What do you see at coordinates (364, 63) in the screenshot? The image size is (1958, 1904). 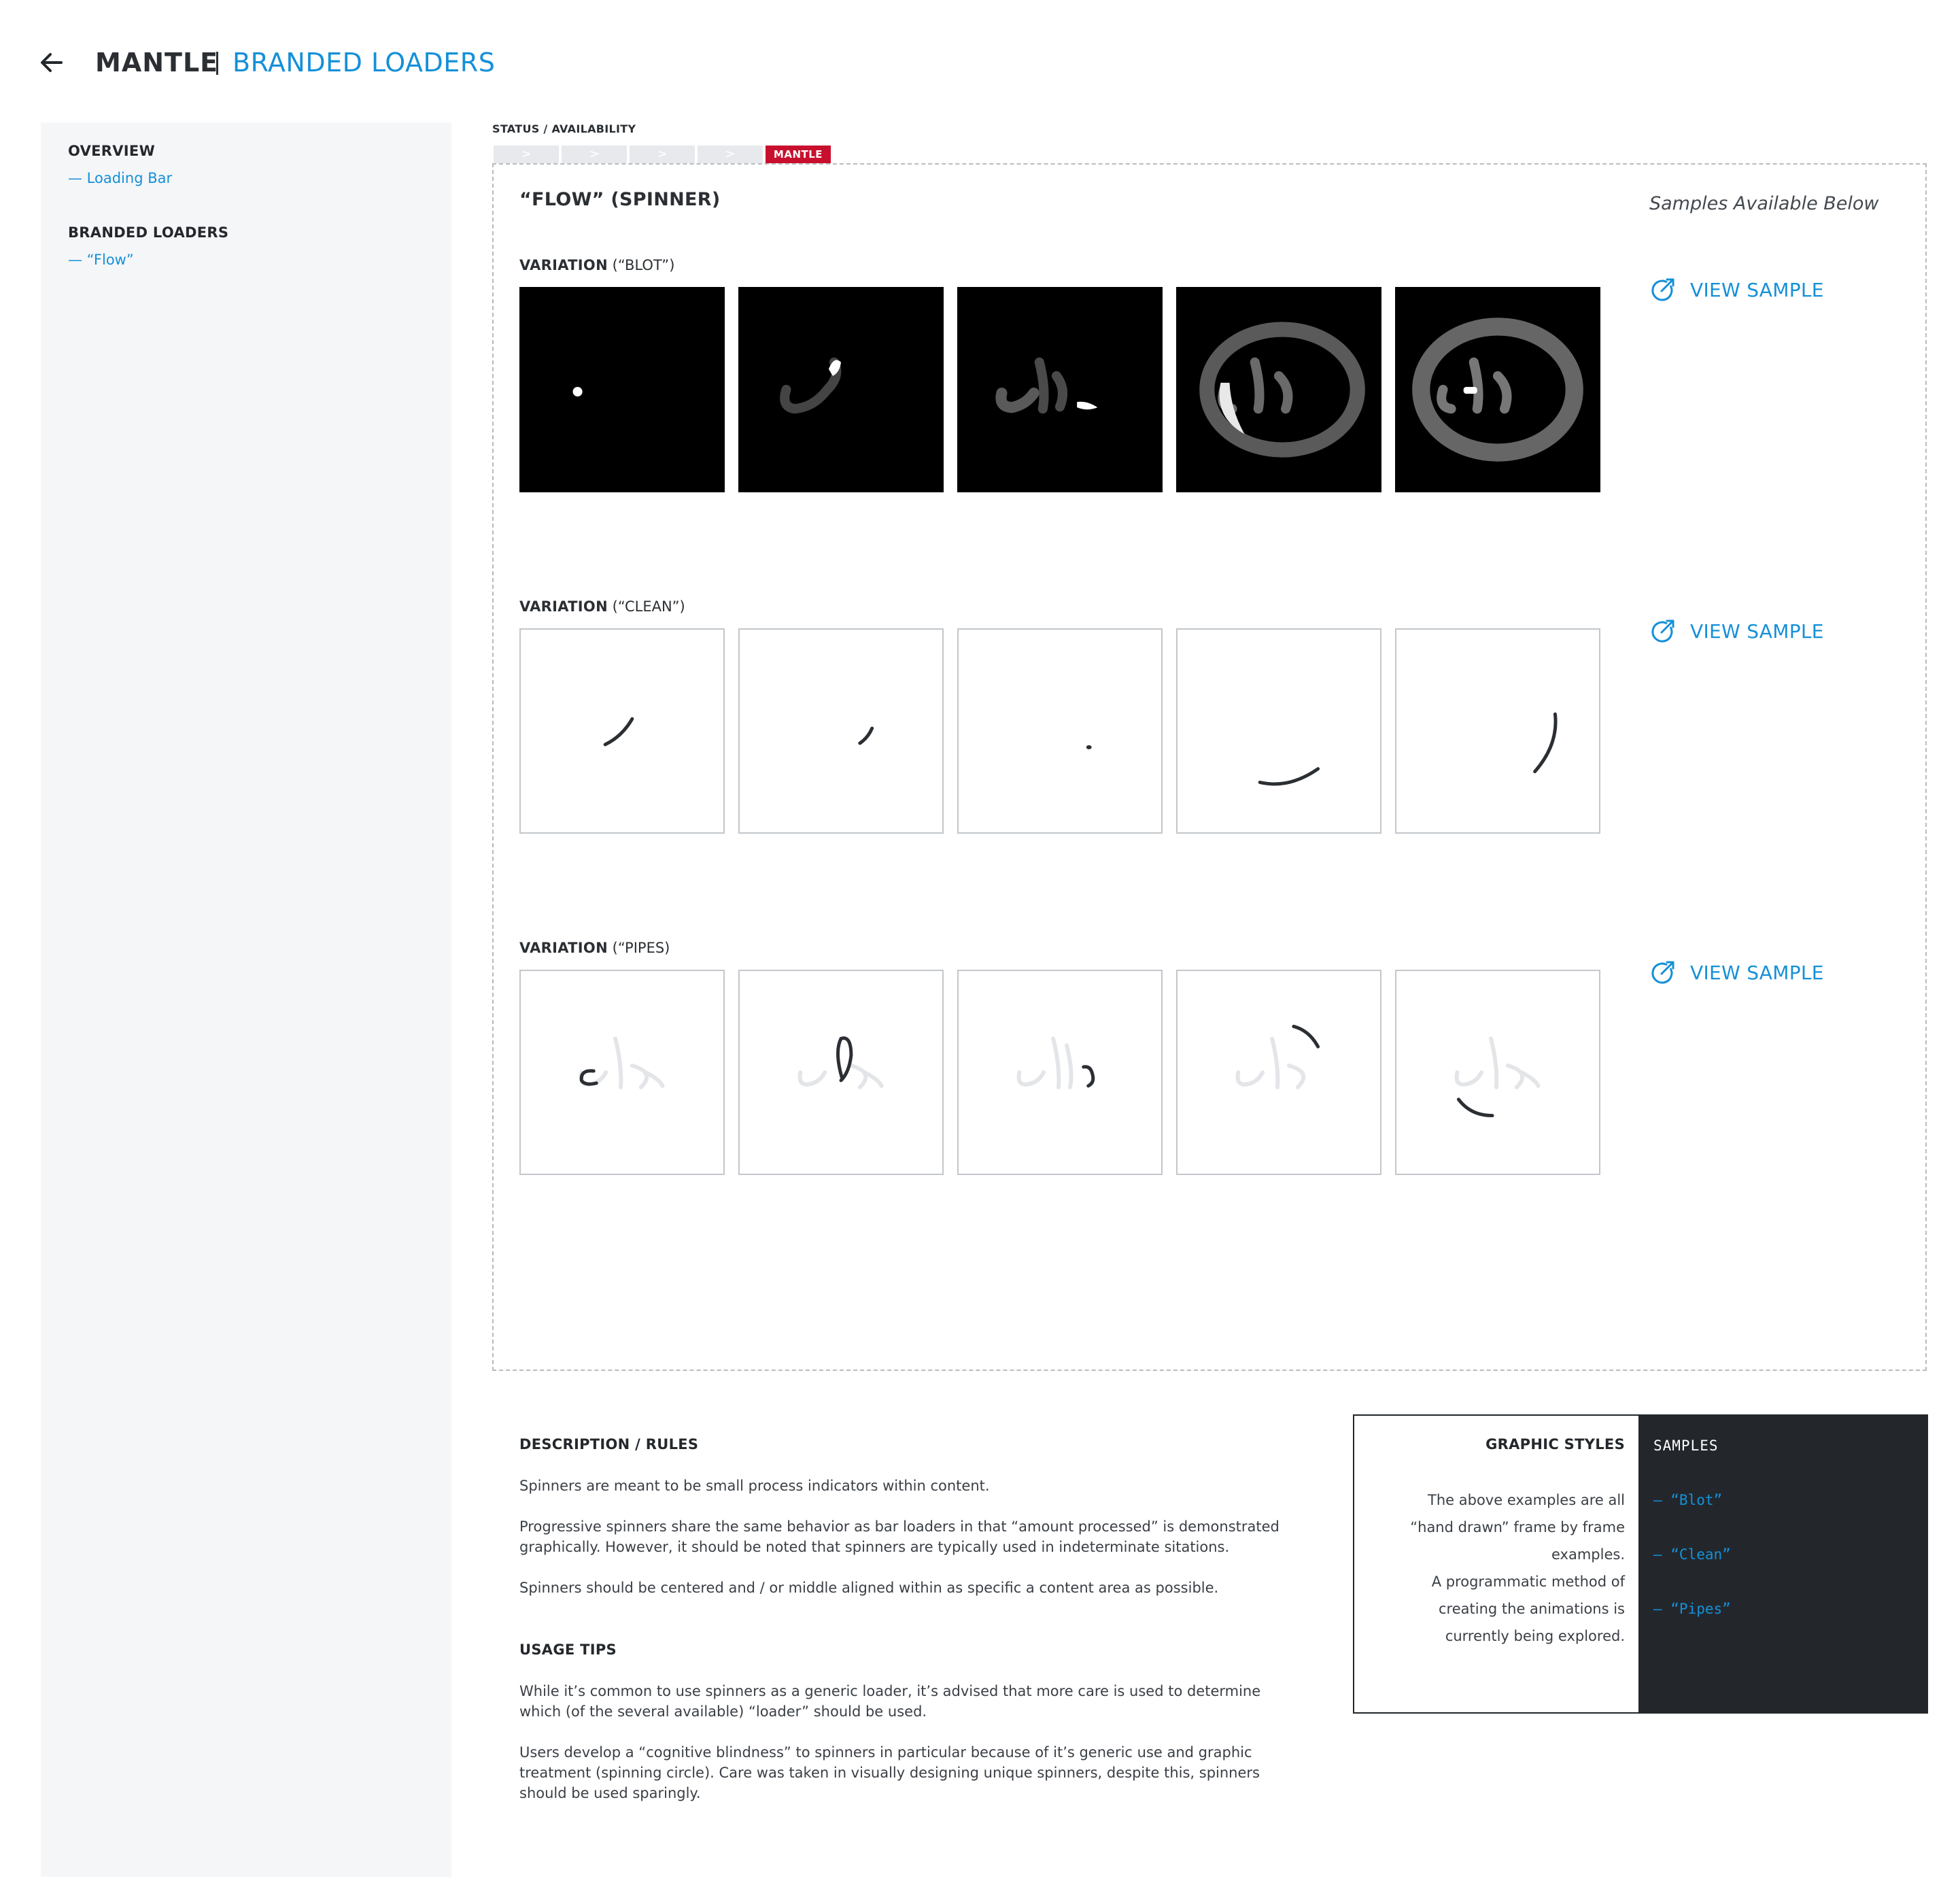 I see `page-title: BRANDED LOADERS` at bounding box center [364, 63].